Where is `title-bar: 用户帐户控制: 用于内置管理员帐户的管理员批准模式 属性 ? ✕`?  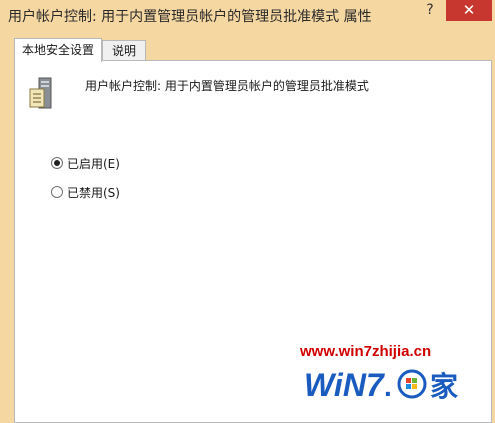 title-bar: 用户帐户控制: 用于内置管理员帐户的管理员批准模式 属性 ? ✕ is located at coordinates (247, 16).